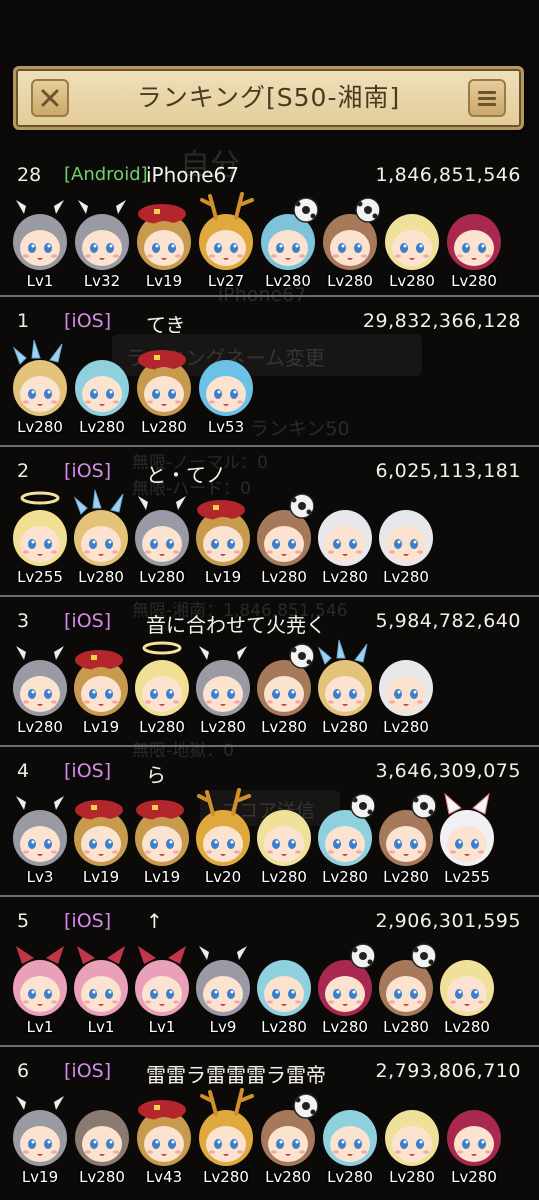 The height and width of the screenshot is (1200, 539). What do you see at coordinates (223, 838) in the screenshot?
I see `character-icon: Lv20` at bounding box center [223, 838].